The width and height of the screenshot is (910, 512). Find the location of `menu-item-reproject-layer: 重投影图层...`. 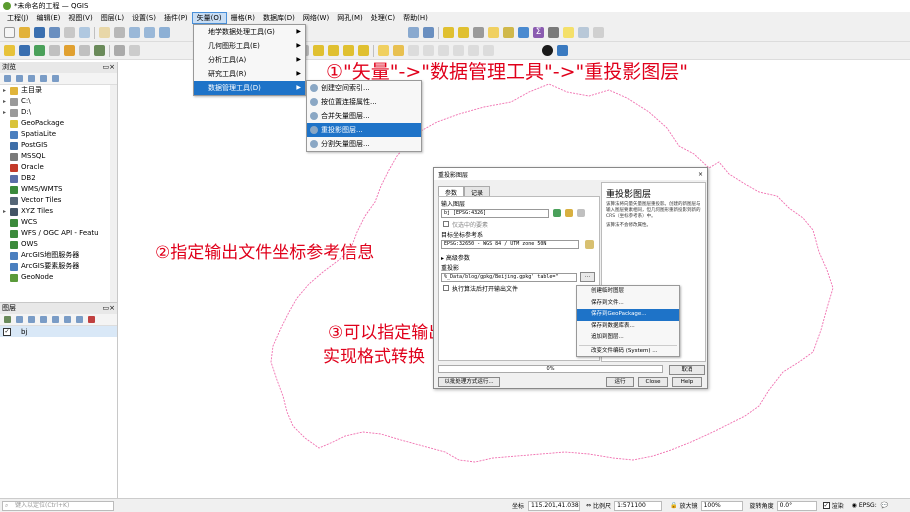

menu-item-reproject-layer: 重投影图层... is located at coordinates (364, 130).